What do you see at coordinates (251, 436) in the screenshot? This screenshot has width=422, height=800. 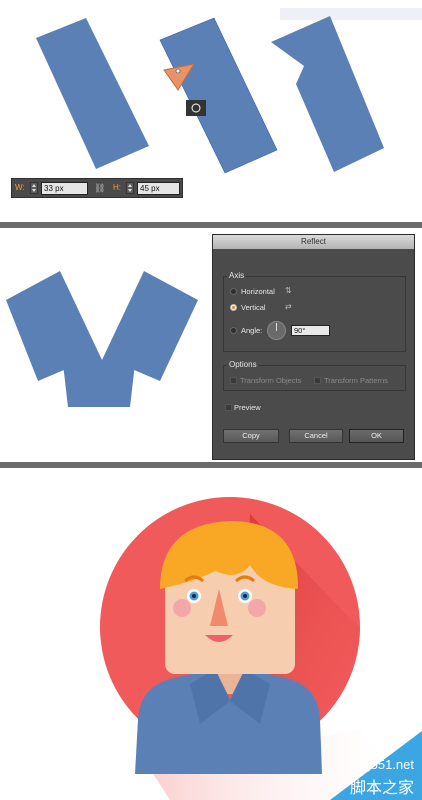 I see `copy-button: Copy` at bounding box center [251, 436].